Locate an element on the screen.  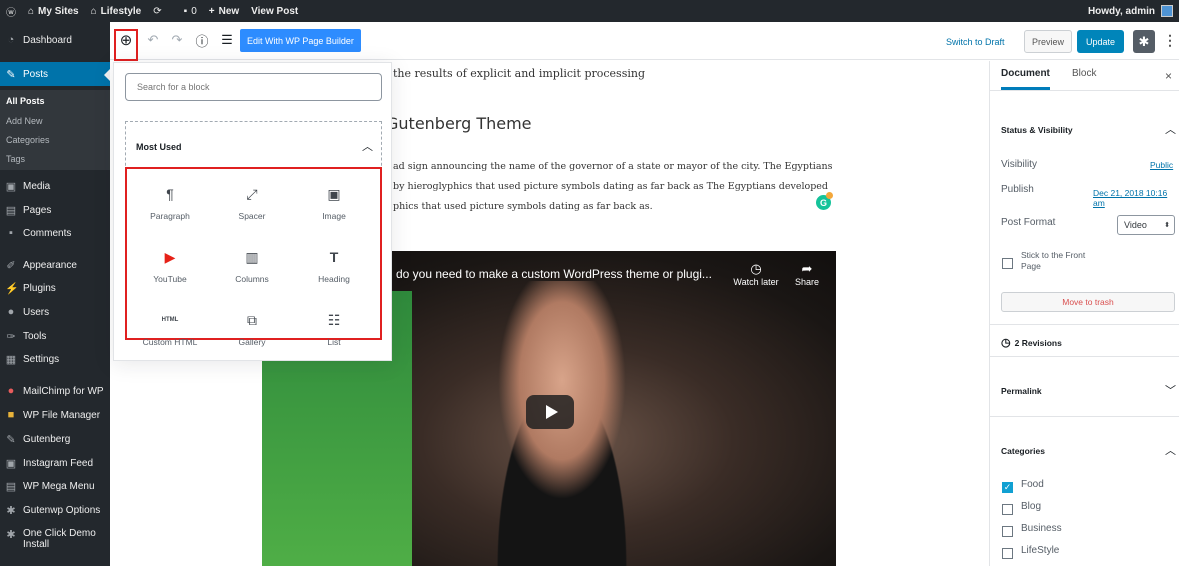
wordpress-logo-icon: ⓦ is located at coordinates (11, 11).